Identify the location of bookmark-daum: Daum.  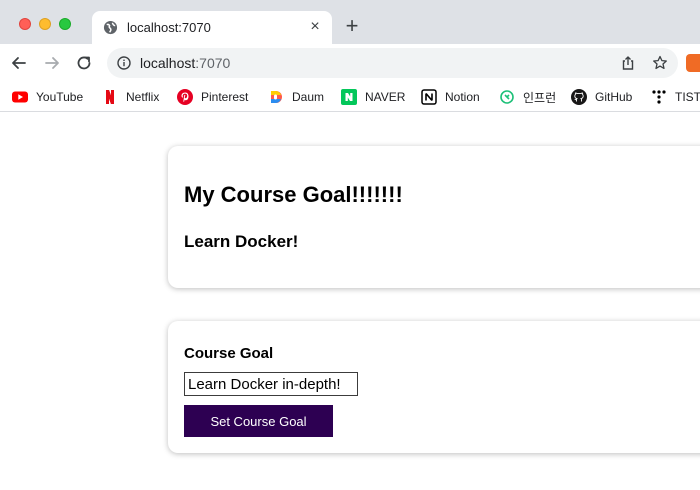
(296, 97).